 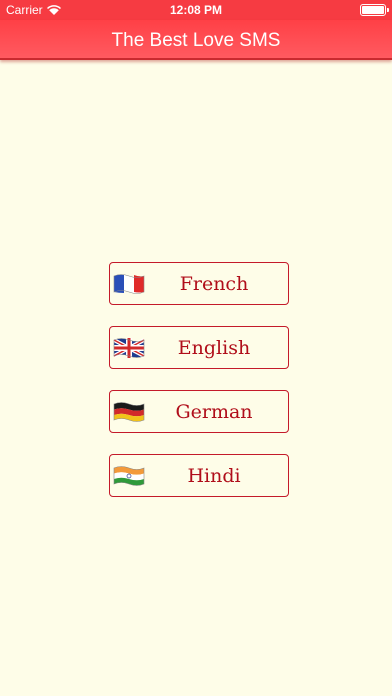 I want to click on status-time: 12:08 PM, so click(x=196, y=10).